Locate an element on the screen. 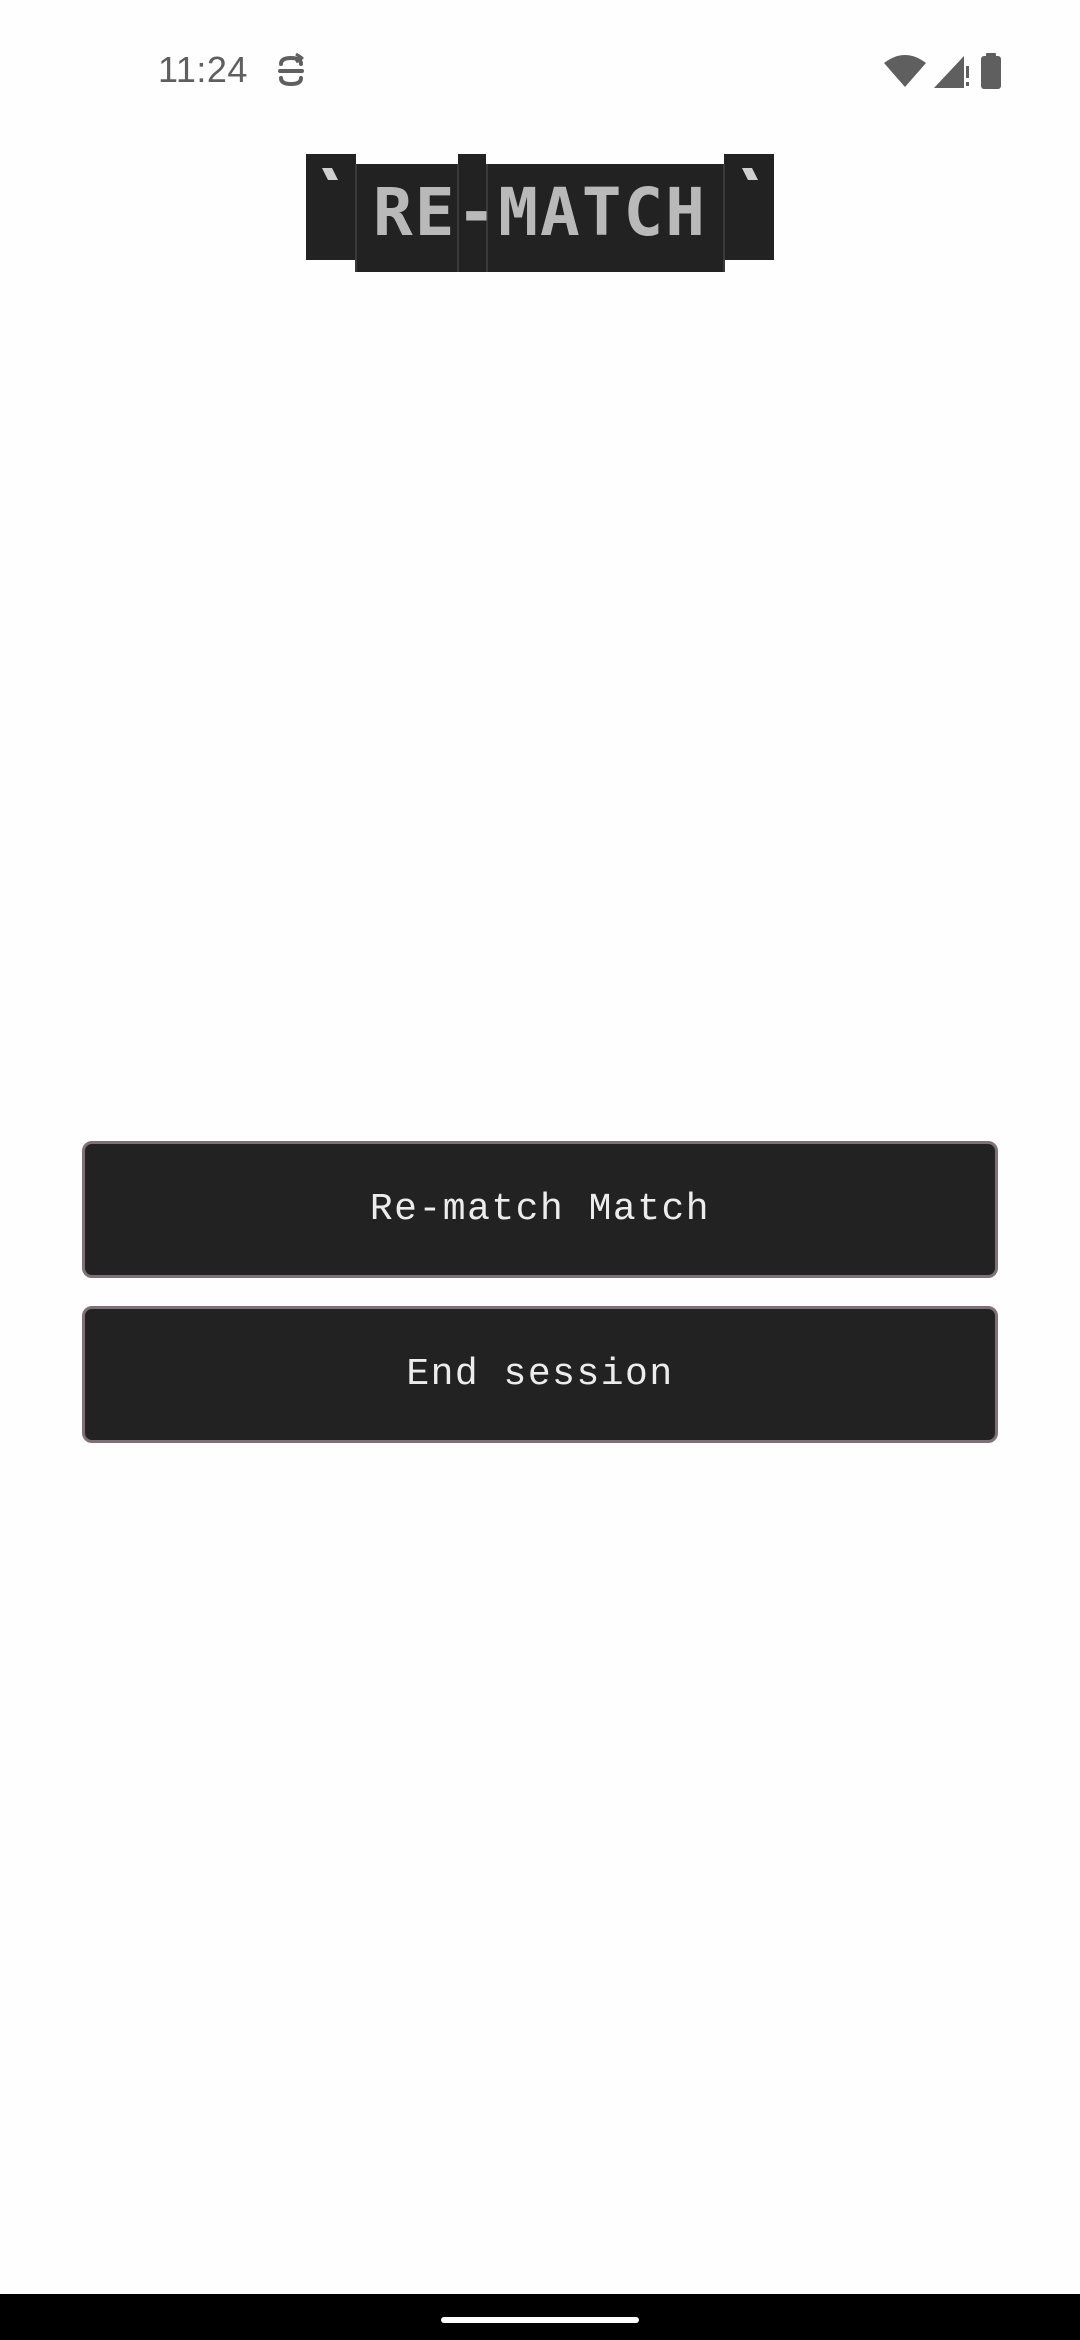 This screenshot has height=2340, width=1080. status-right-icons is located at coordinates (943, 71).